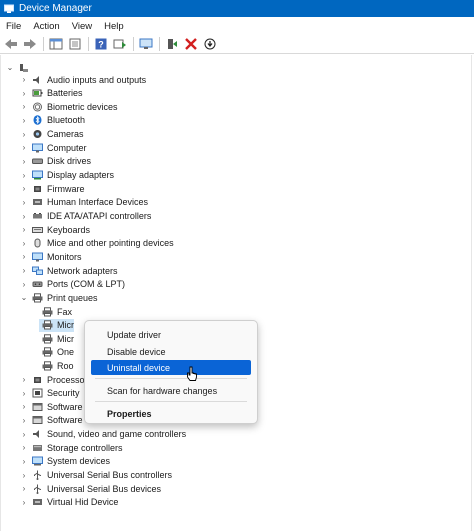 This screenshot has height=531, width=474. What do you see at coordinates (52, 379) in the screenshot?
I see `tree-category: › Processo` at bounding box center [52, 379].